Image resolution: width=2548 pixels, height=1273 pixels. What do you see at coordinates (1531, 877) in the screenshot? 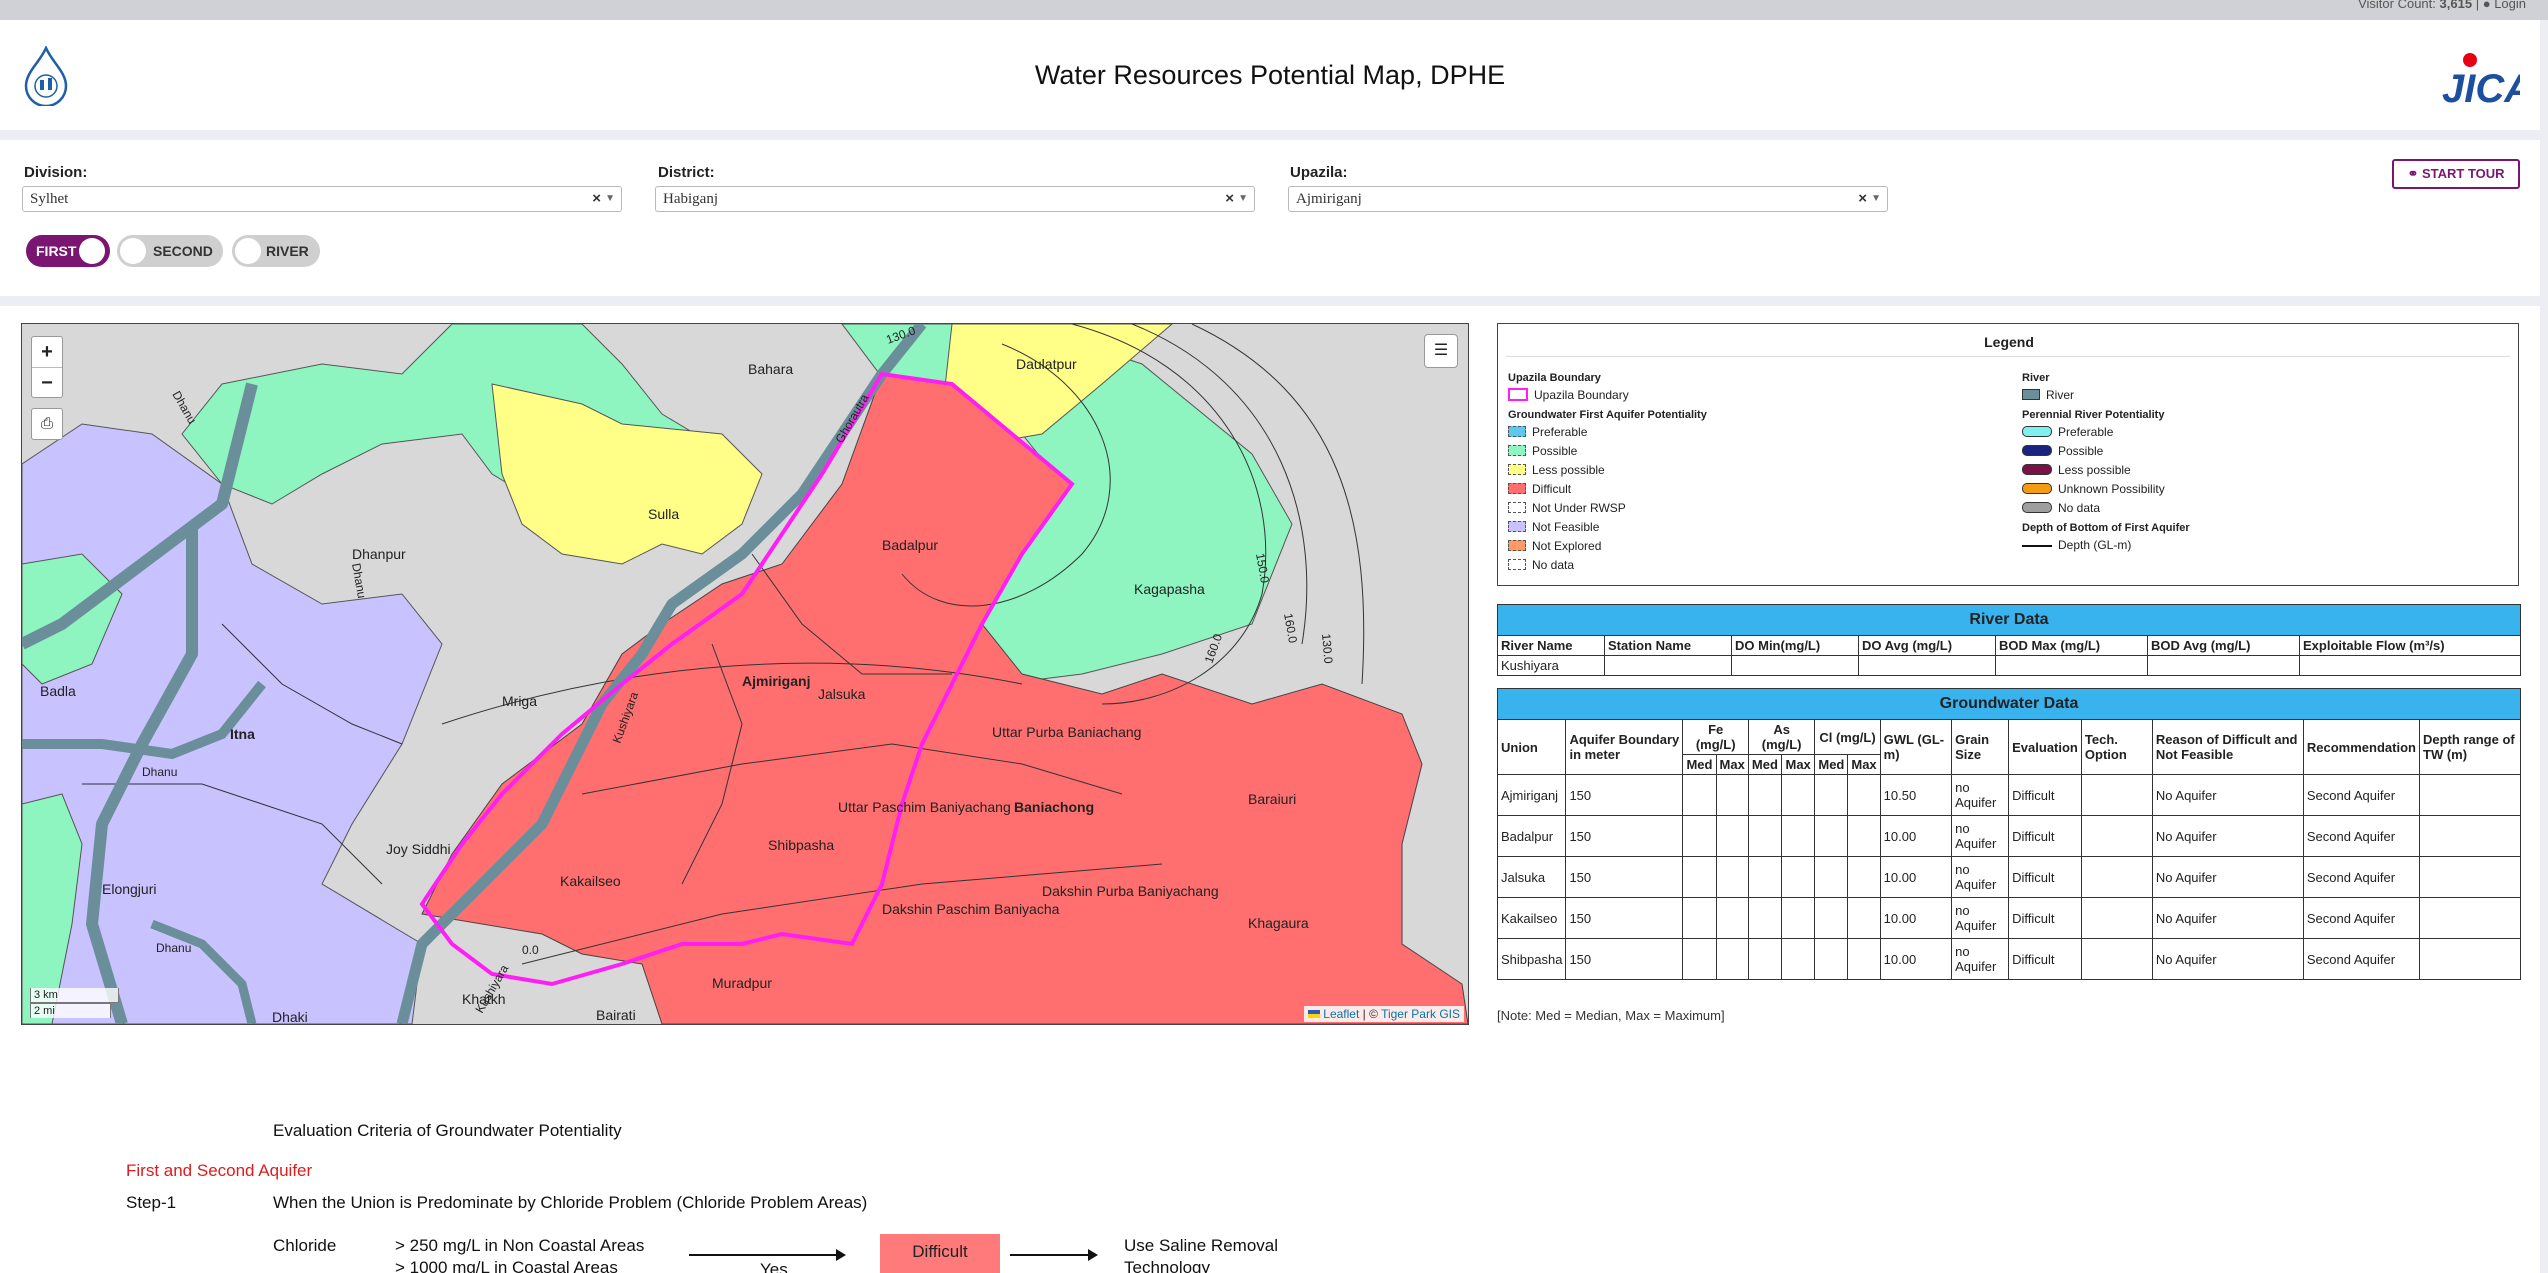
I see `table-cell: Jalsuka` at bounding box center [1531, 877].